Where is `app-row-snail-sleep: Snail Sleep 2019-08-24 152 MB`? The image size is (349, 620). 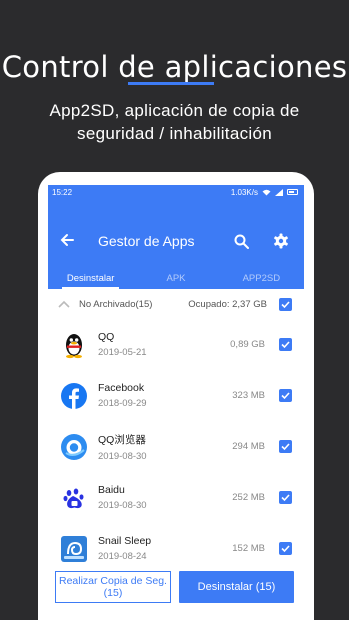
app-row-snail-sleep: Snail Sleep 2019-08-24 152 MB is located at coordinates (176, 548).